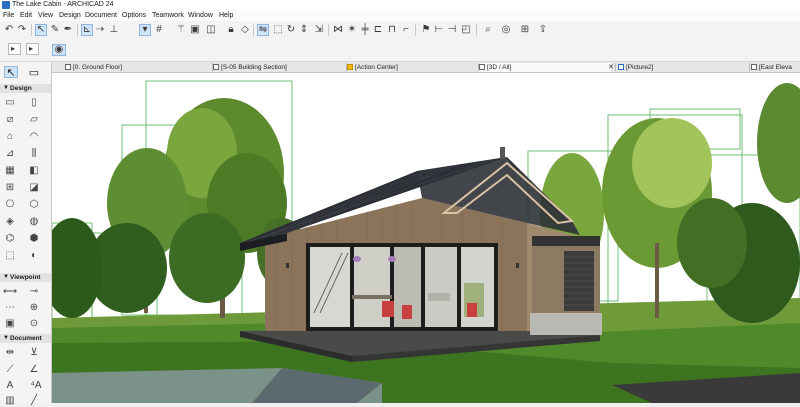 This screenshot has height=407, width=800. What do you see at coordinates (34, 353) in the screenshot?
I see `level-dim-tool-icon: ⊻` at bounding box center [34, 353].